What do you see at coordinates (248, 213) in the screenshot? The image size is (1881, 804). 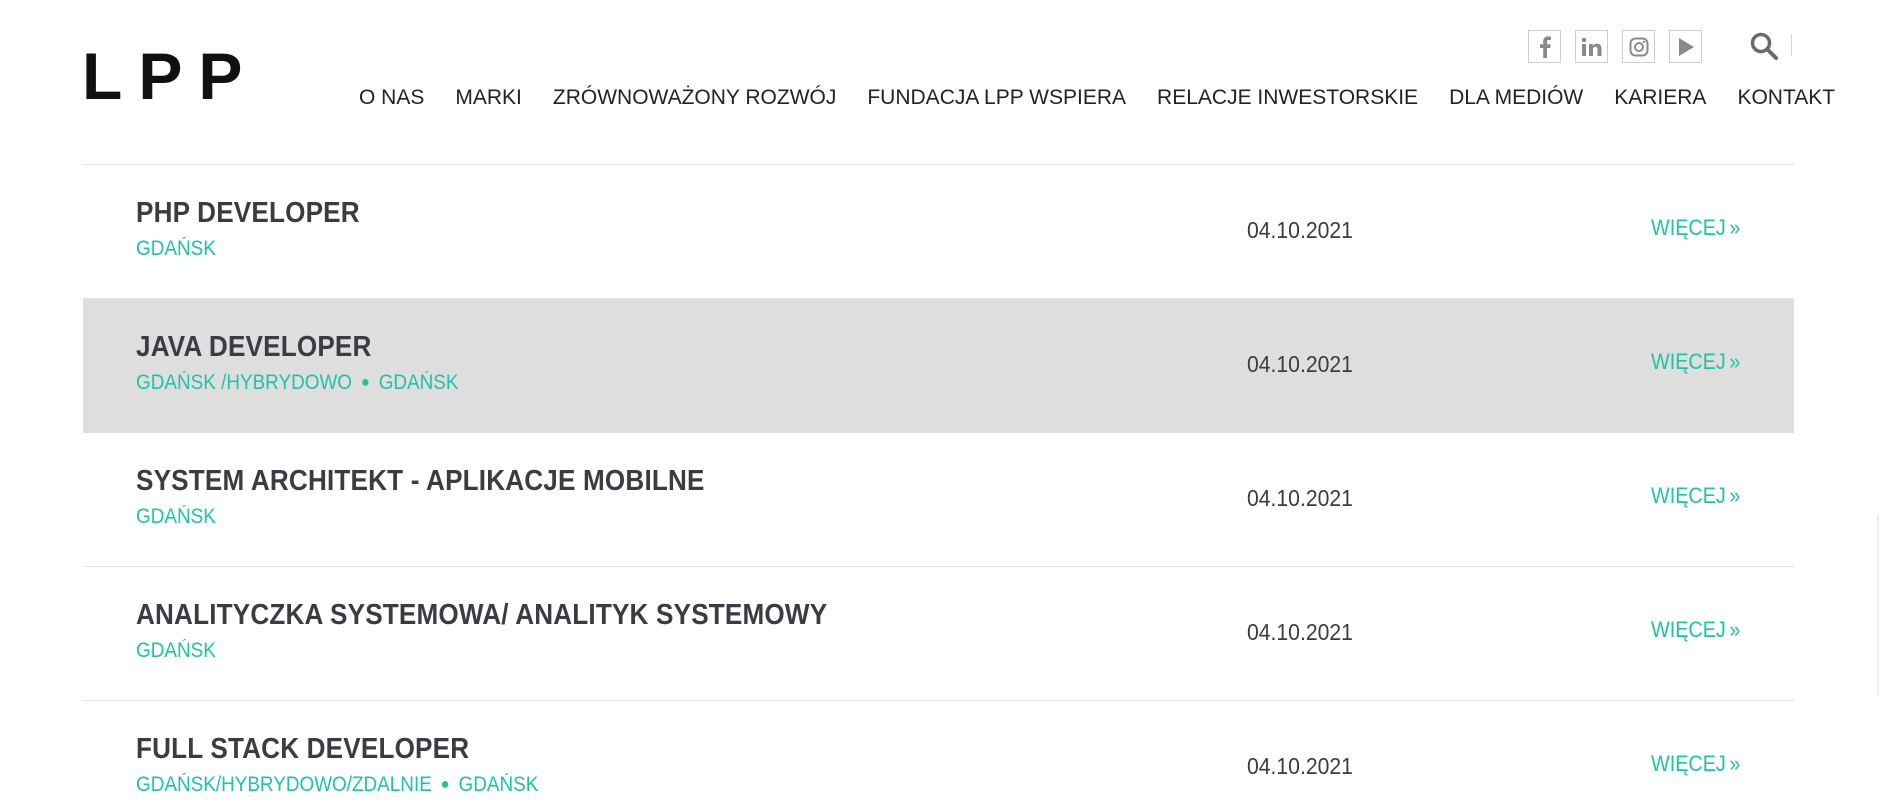 I see `job-title: PHP DEVELOPER` at bounding box center [248, 213].